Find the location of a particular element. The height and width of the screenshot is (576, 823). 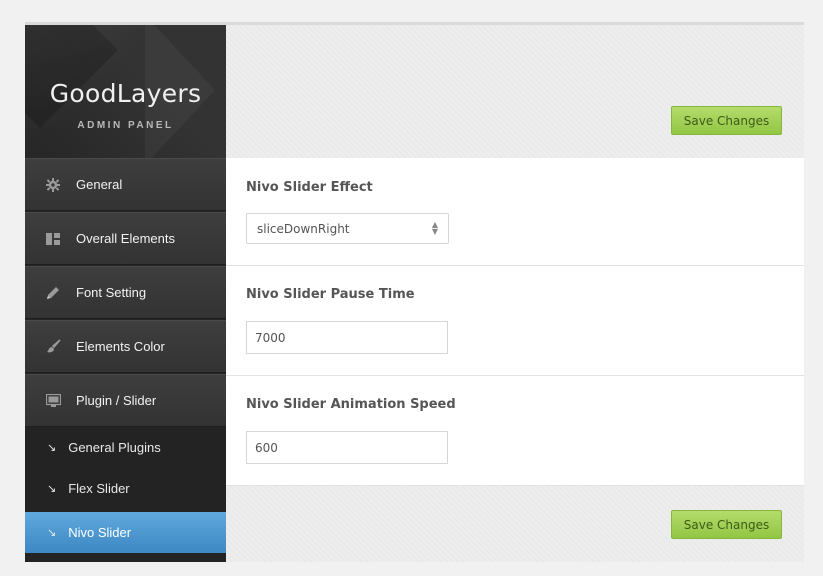

layout-icon is located at coordinates (53, 239).